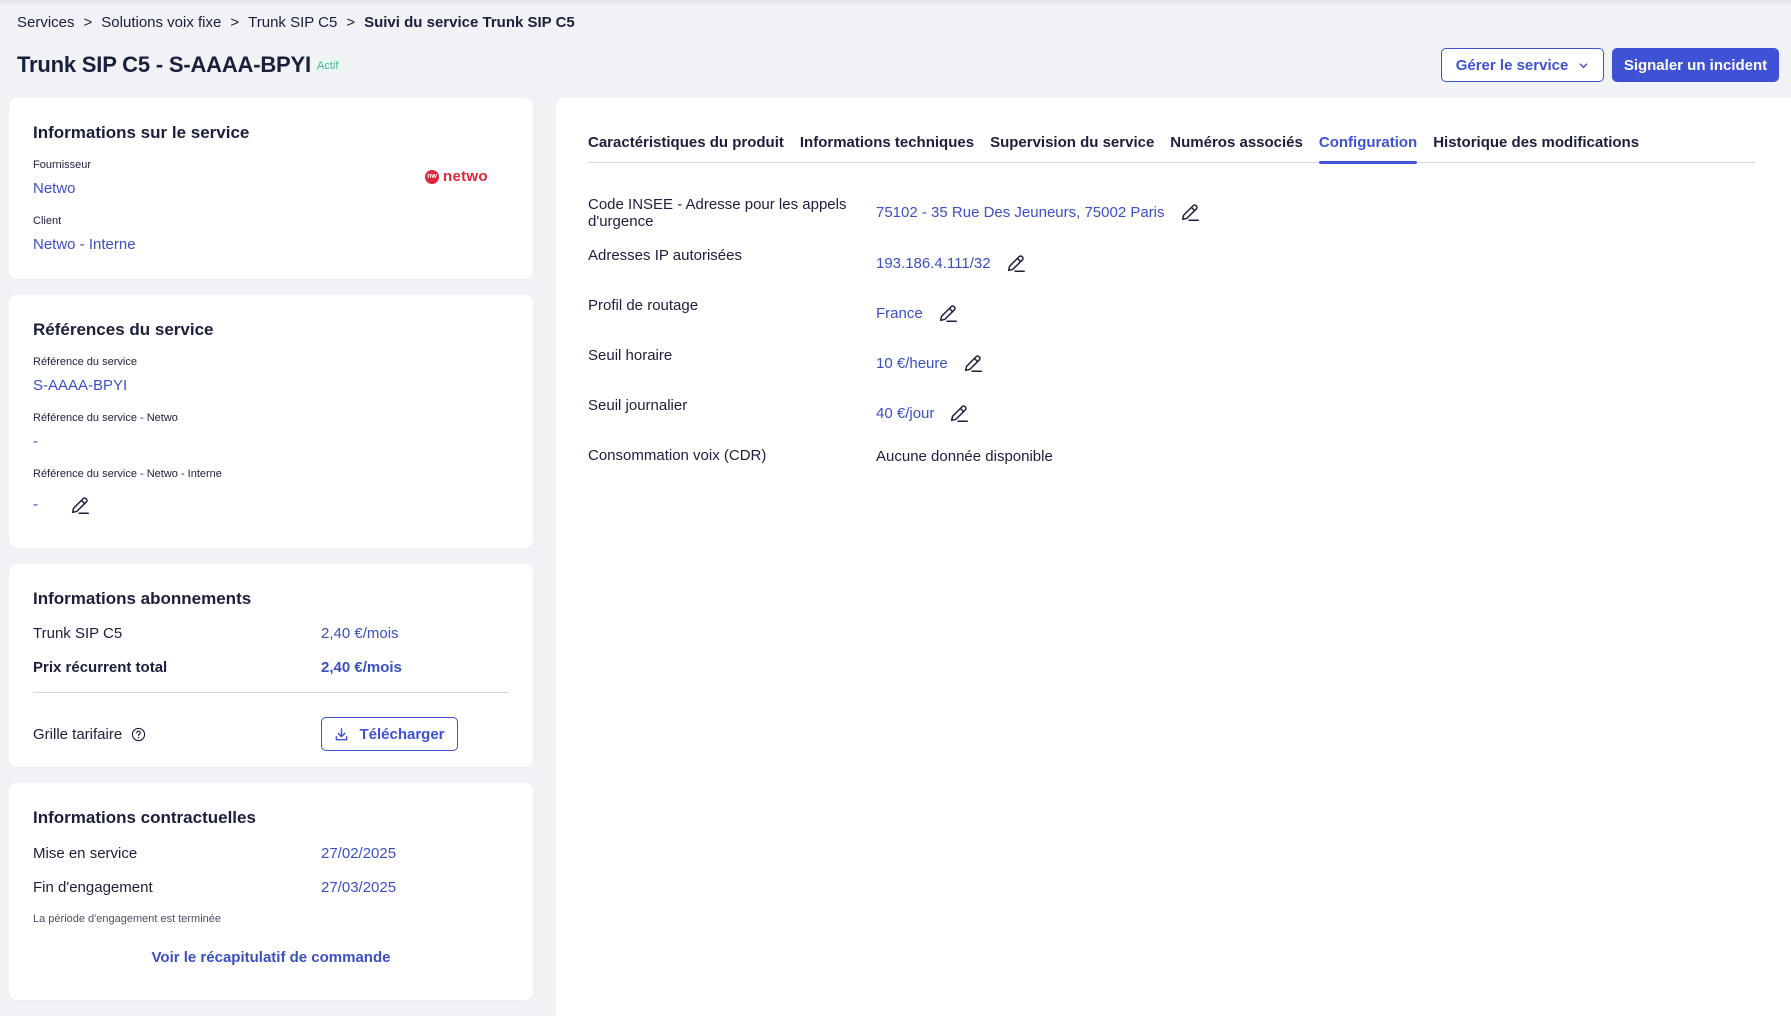 This screenshot has height=1016, width=1791. I want to click on status-badge: Actif, so click(328, 66).